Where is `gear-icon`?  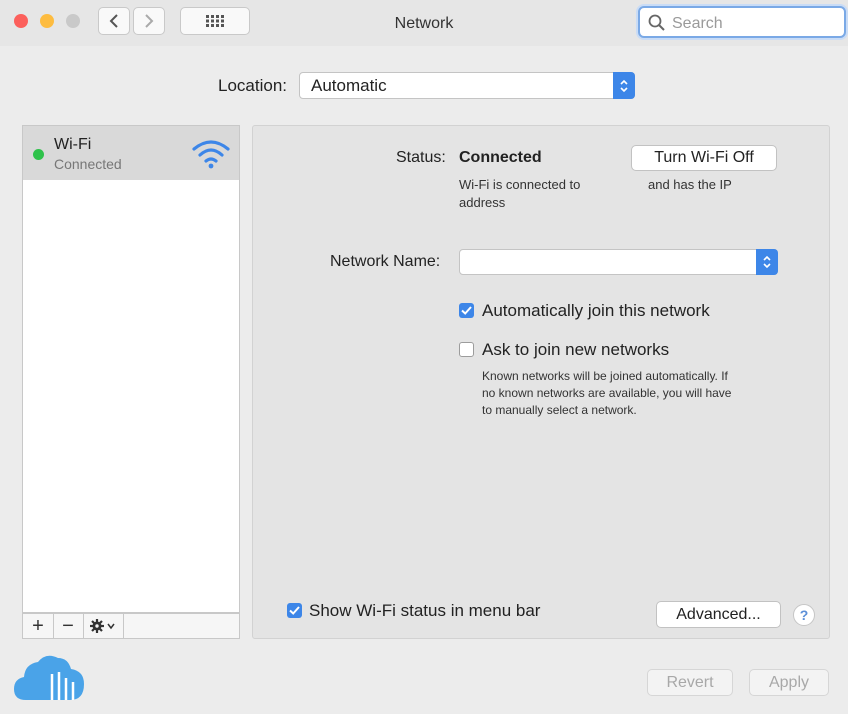 gear-icon is located at coordinates (102, 626).